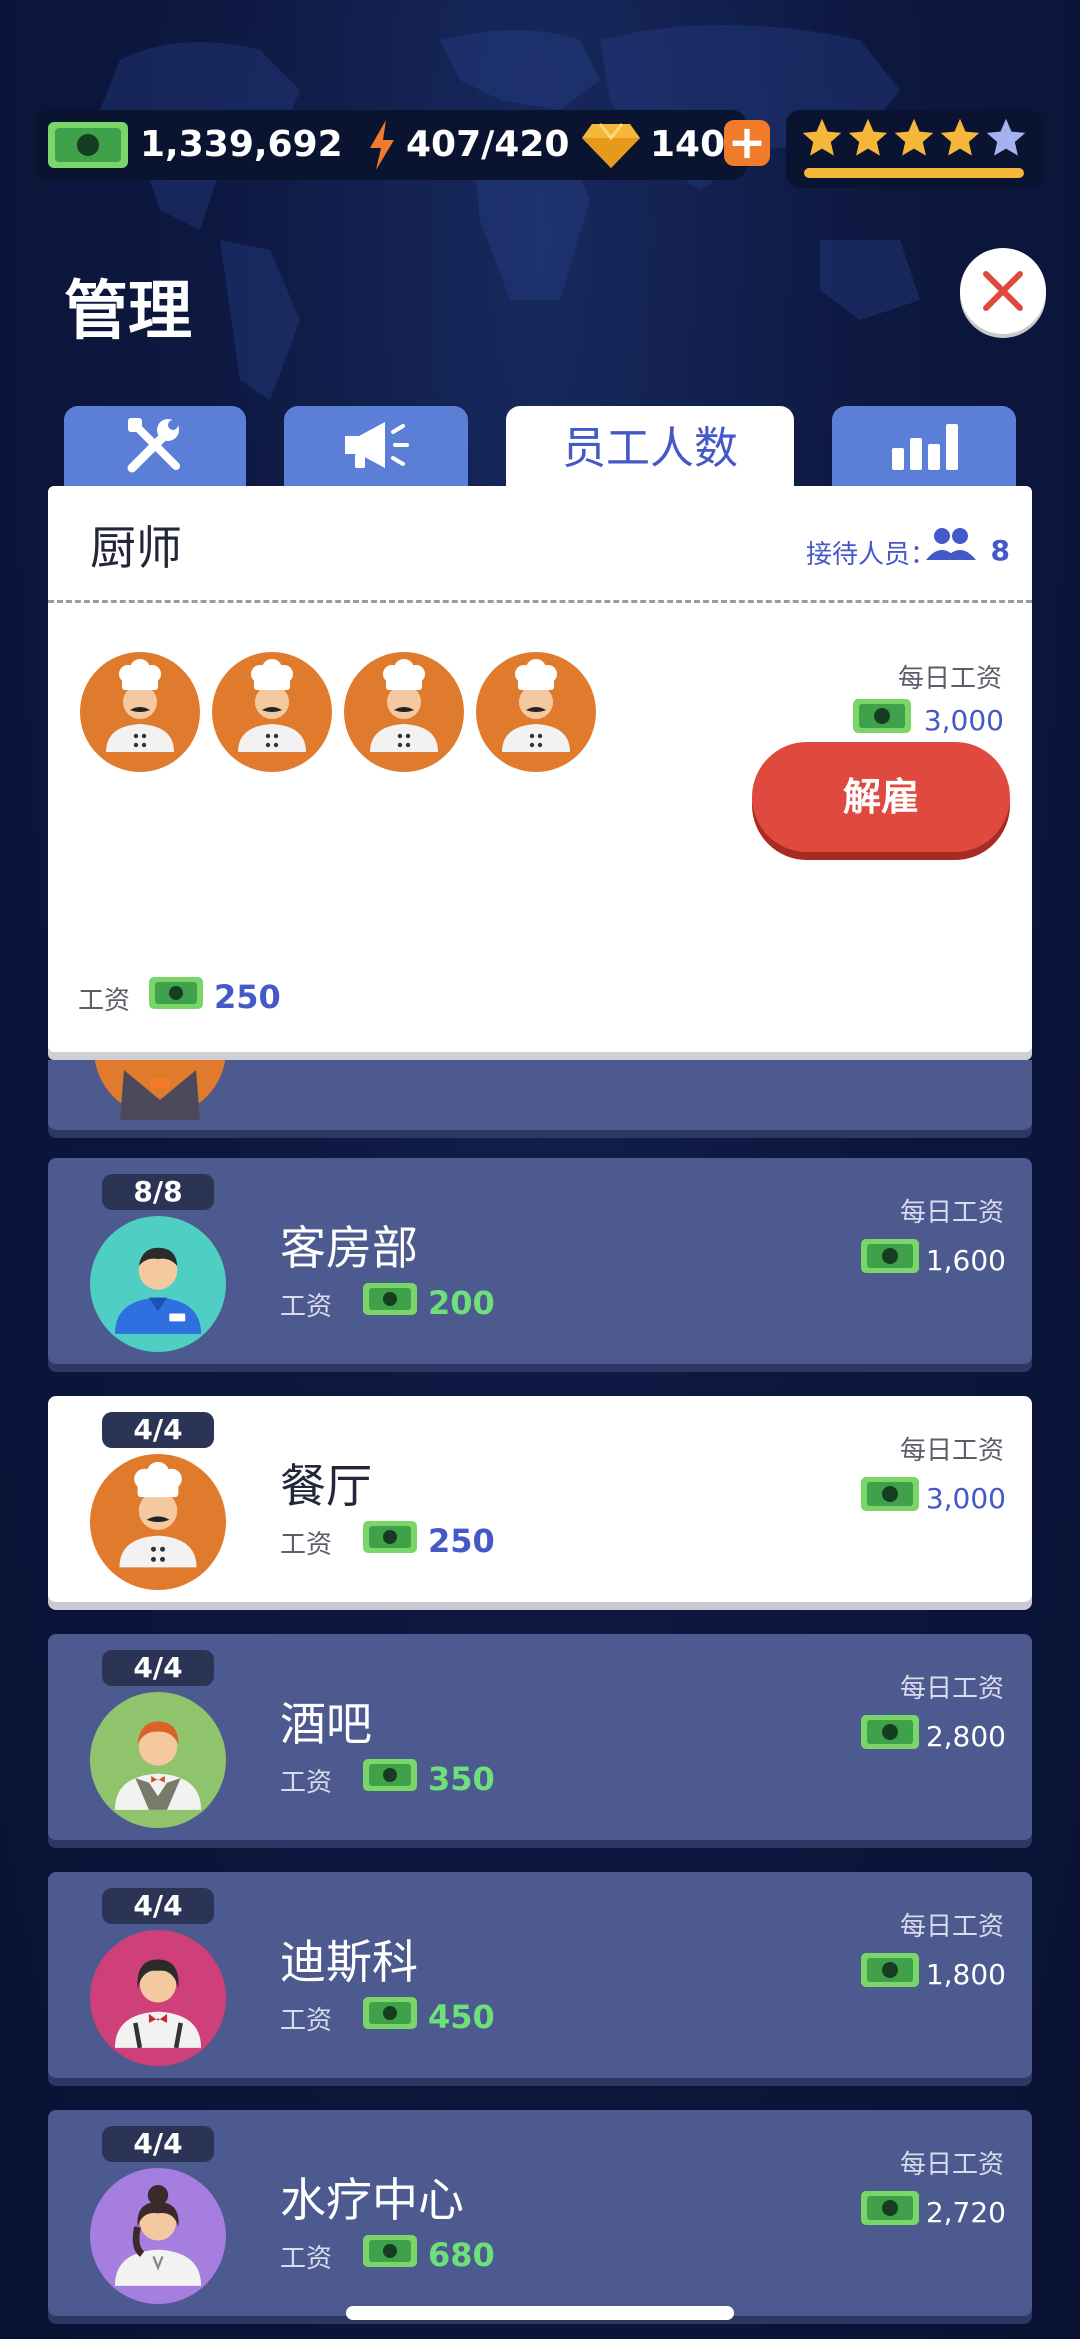  What do you see at coordinates (326, 1486) in the screenshot?
I see `department-name: 餐厅` at bounding box center [326, 1486].